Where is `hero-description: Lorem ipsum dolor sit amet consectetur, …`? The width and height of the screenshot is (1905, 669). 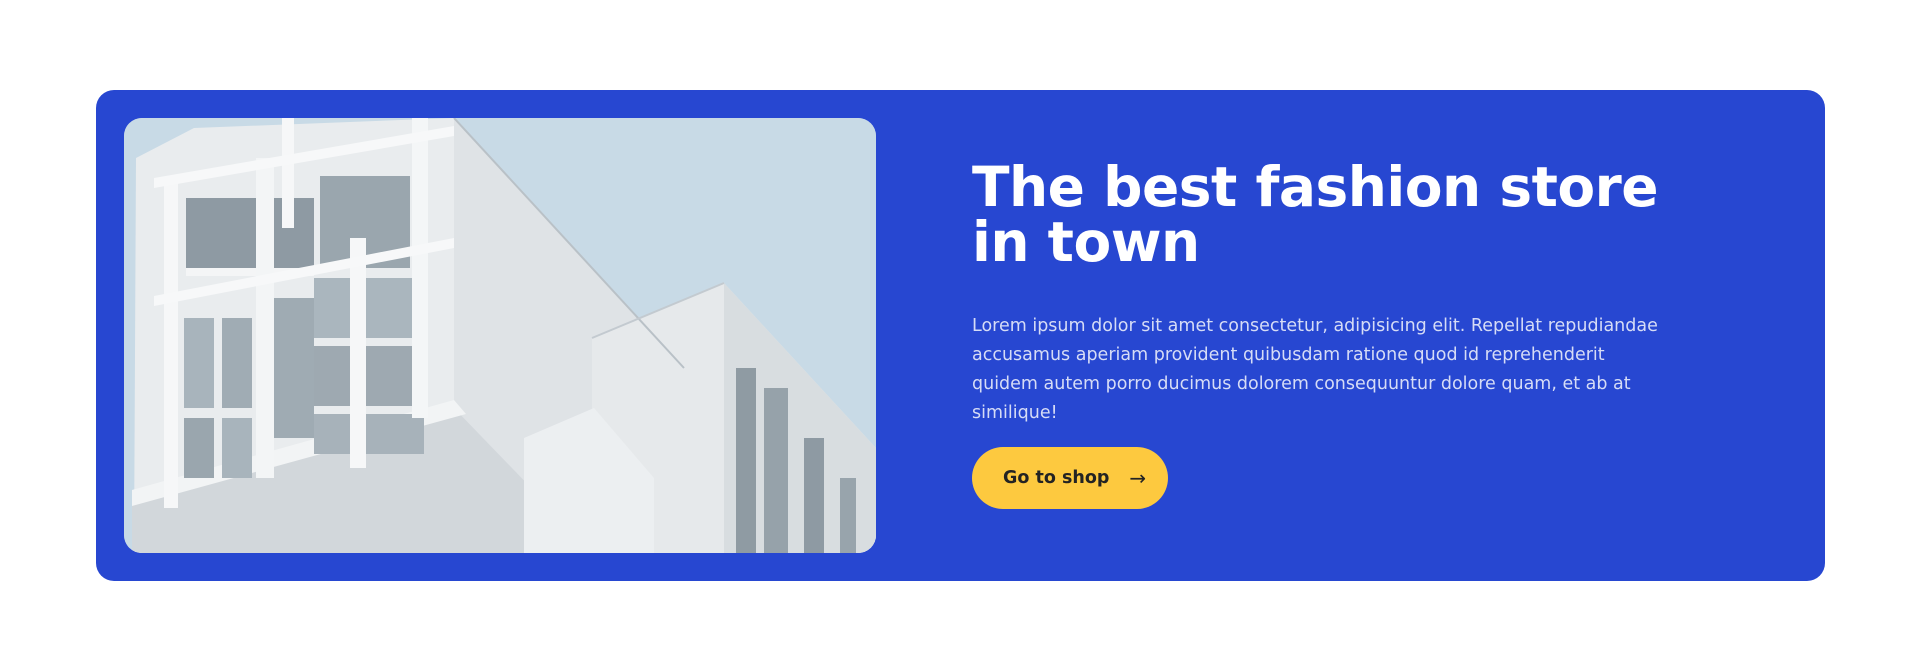 hero-description: Lorem ipsum dolor sit amet consectetur, … is located at coordinates (1315, 369).